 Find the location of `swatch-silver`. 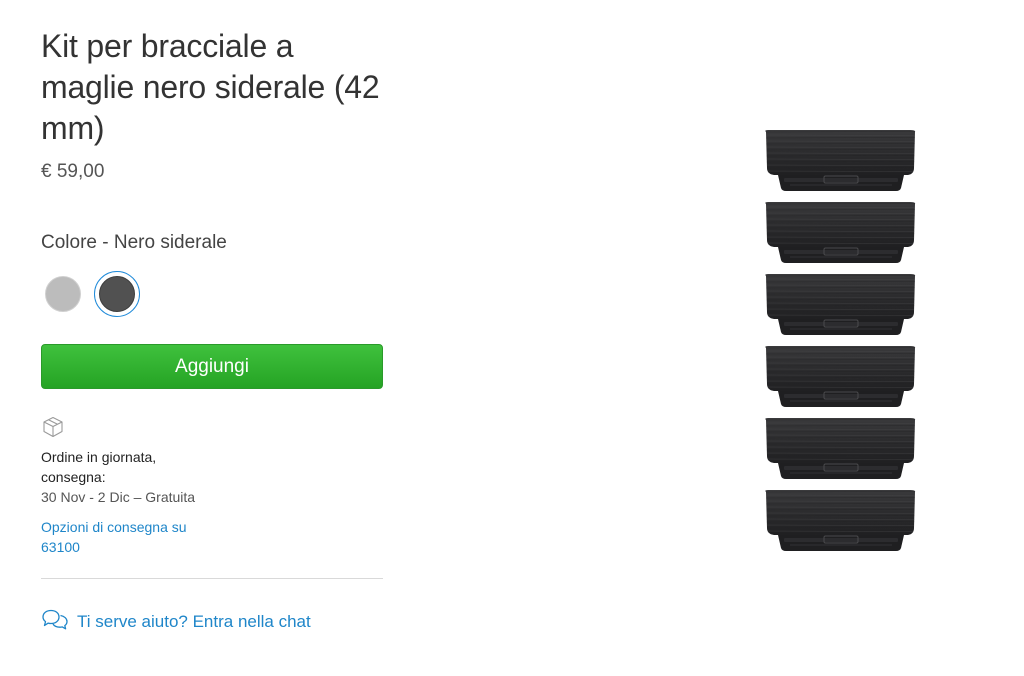

swatch-silver is located at coordinates (63, 294).